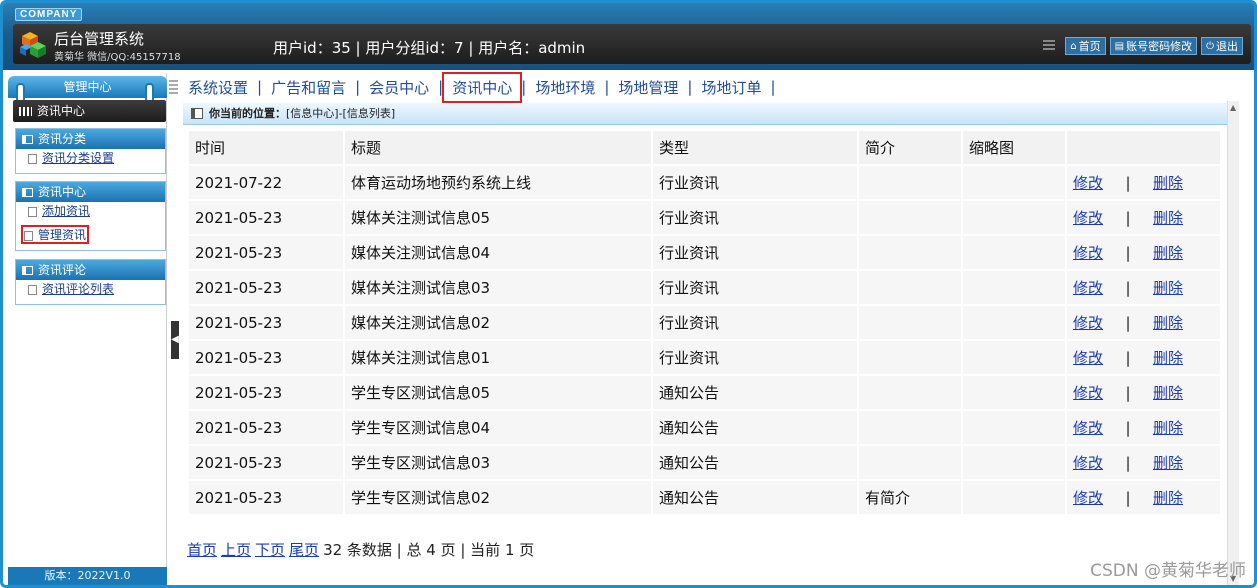 Image resolution: width=1257 pixels, height=588 pixels. Describe the element at coordinates (704, 287) in the screenshot. I see `table-row: 2021-05-23 媒体关注测试信息03 行业资讯 修改 | 删除` at that location.